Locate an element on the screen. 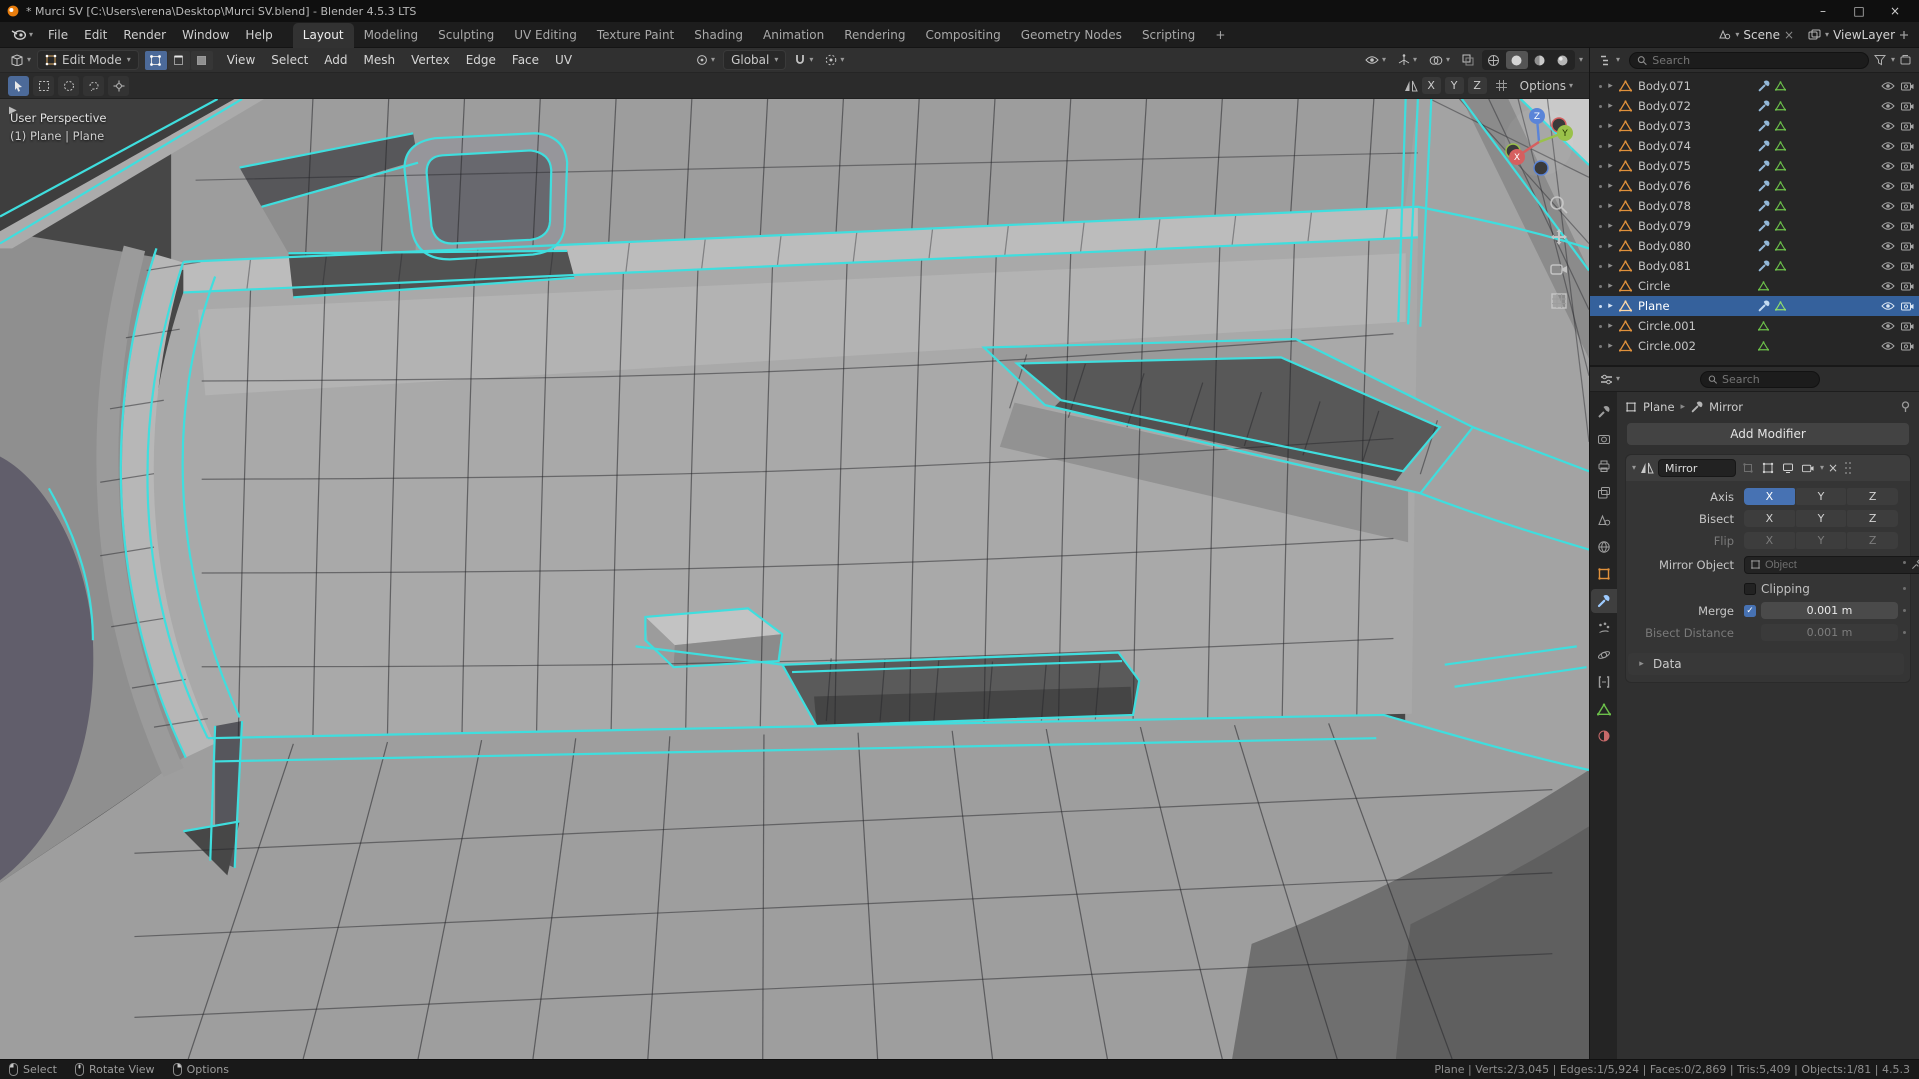  unlink-scene-icon: × is located at coordinates (1789, 35).